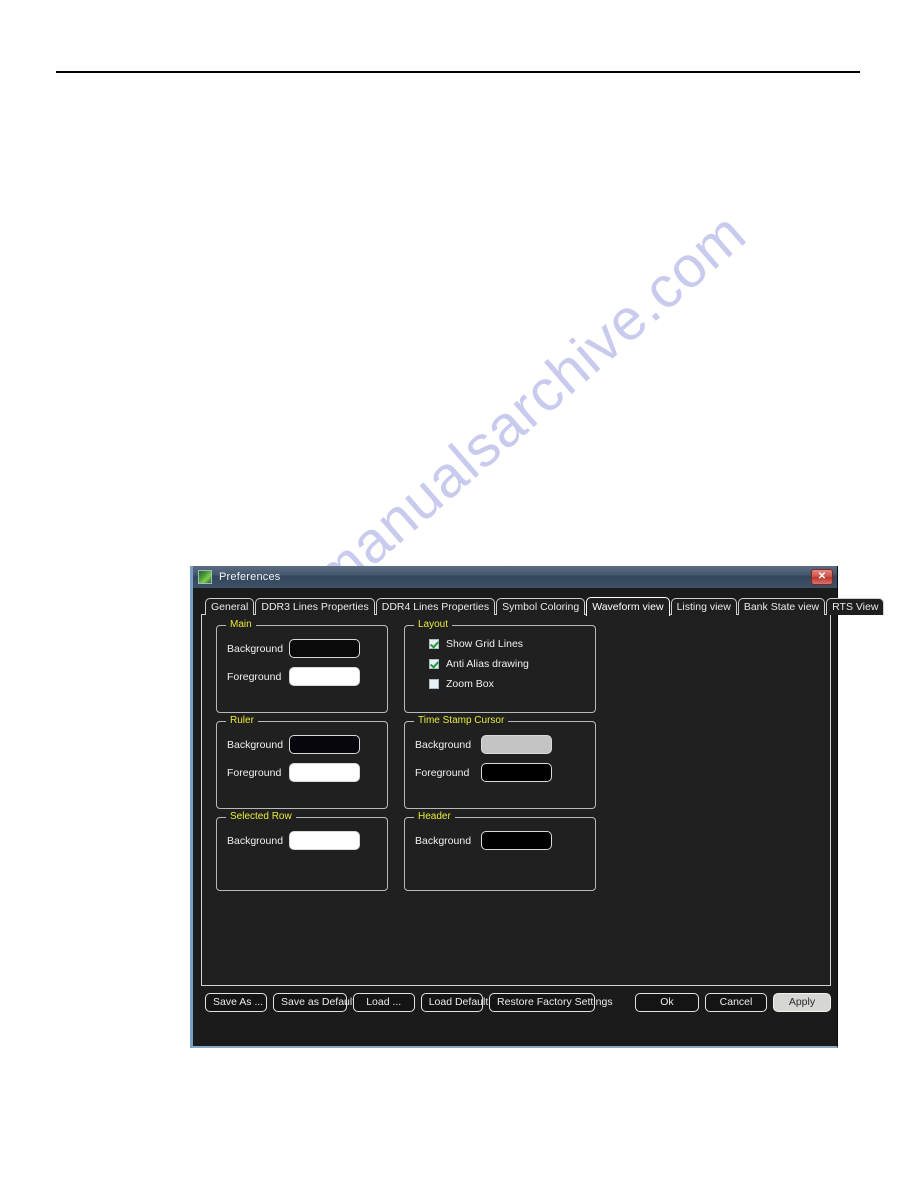 The image size is (918, 1188). I want to click on main-background-row: Background, so click(307, 648).